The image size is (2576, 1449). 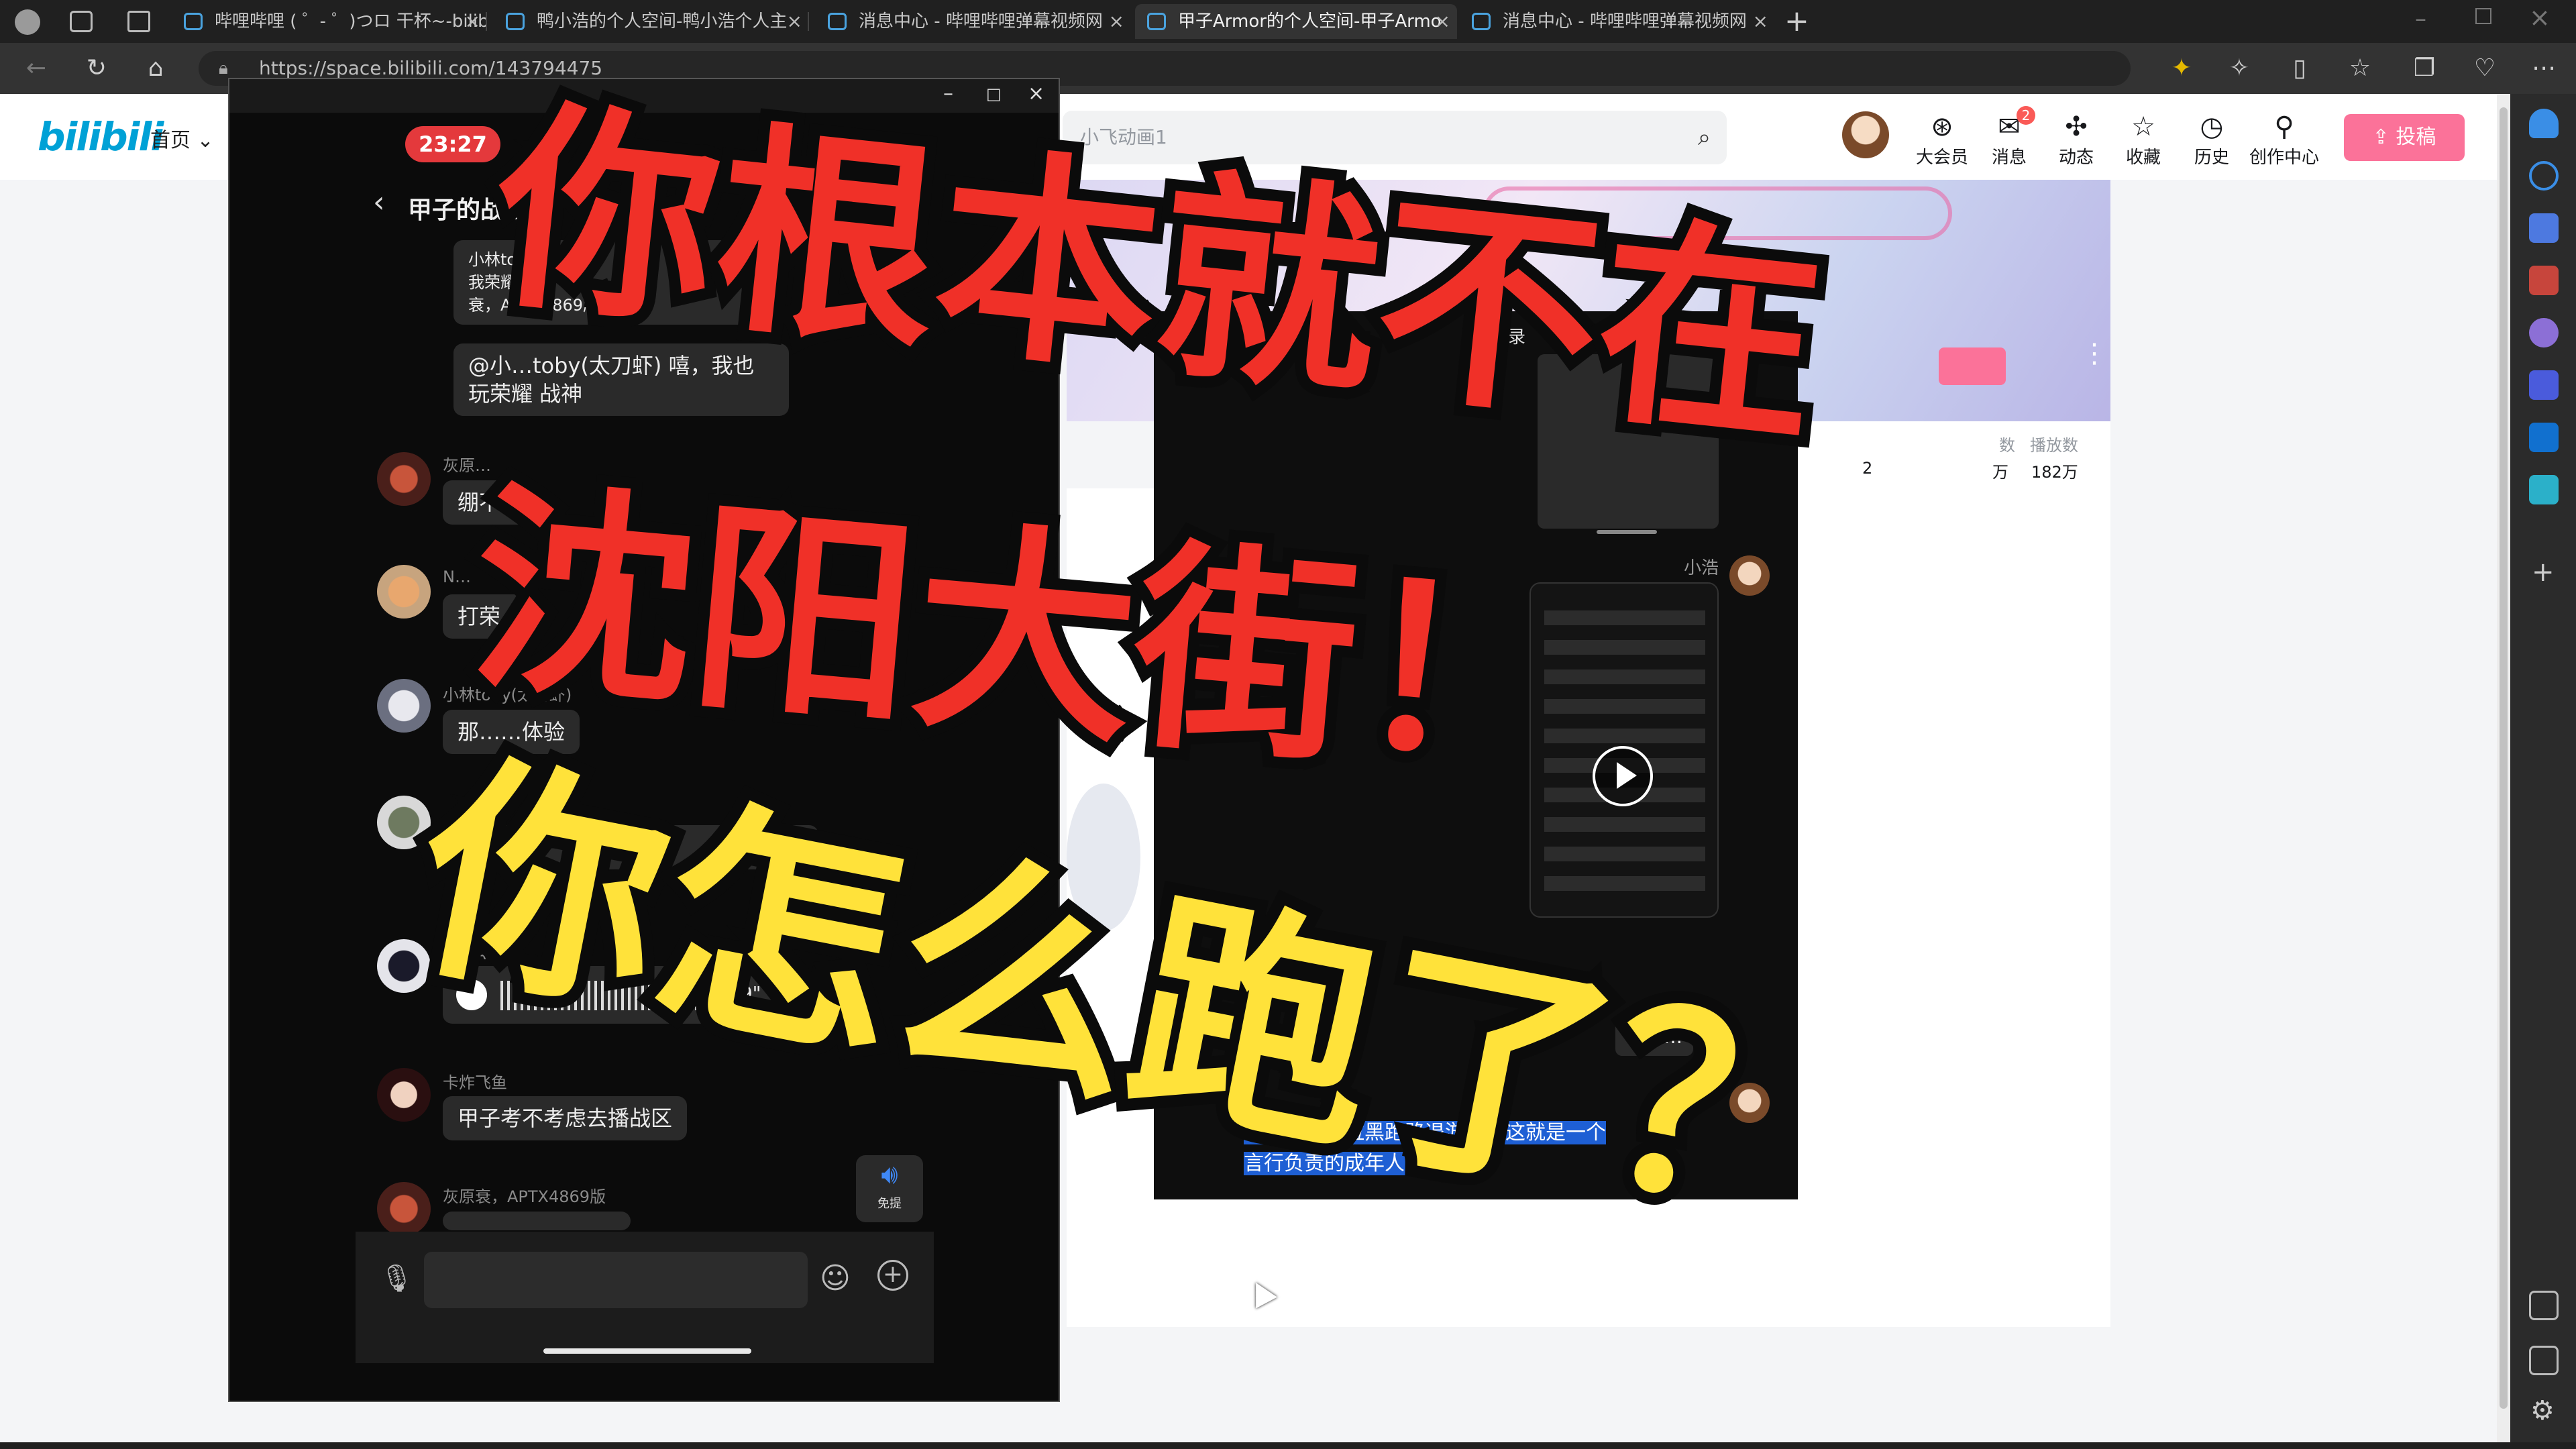 I want to click on nav-home: 首页 ⌄, so click(x=182, y=138).